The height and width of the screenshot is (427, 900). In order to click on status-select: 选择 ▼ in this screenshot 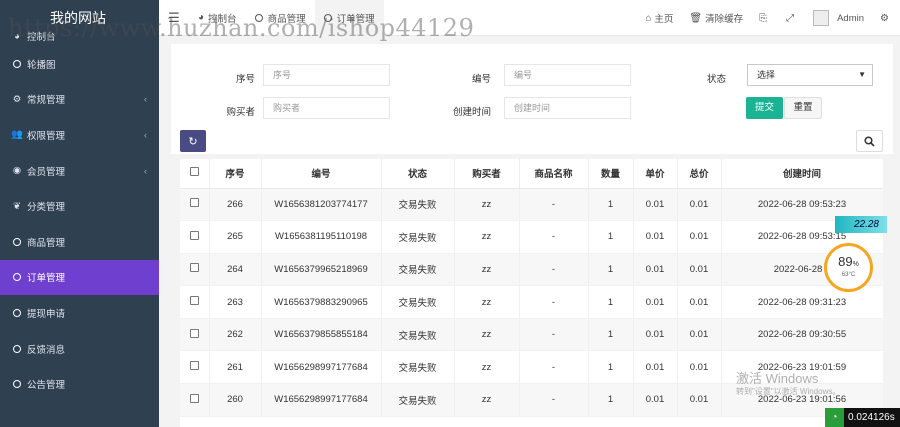, I will do `click(810, 75)`.